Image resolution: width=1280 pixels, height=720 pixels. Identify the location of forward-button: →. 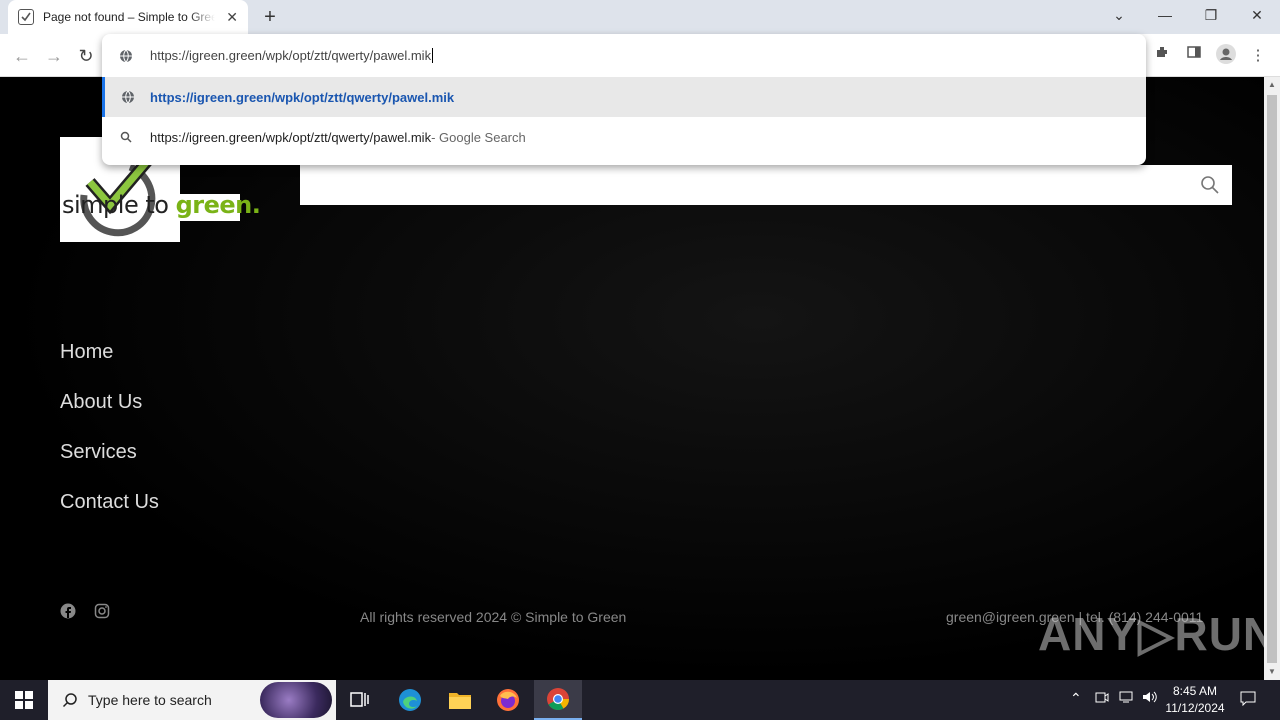
(54, 56).